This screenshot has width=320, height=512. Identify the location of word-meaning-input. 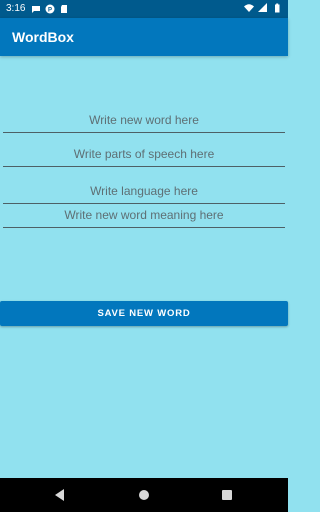
(144, 215).